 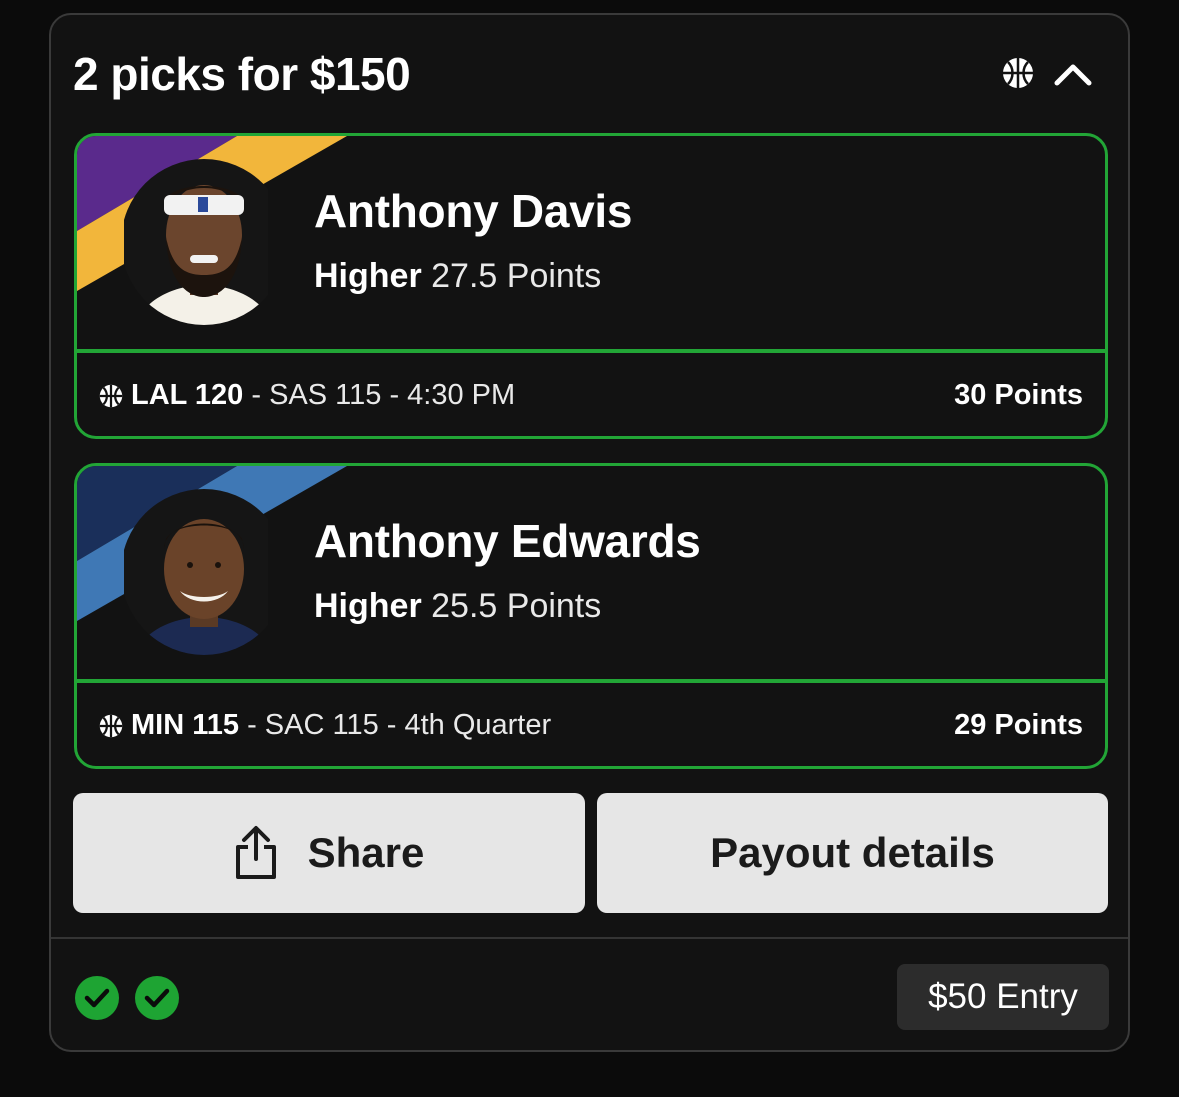 I want to click on game-details: - SAS 115 - 4:30 PM, so click(x=383, y=395).